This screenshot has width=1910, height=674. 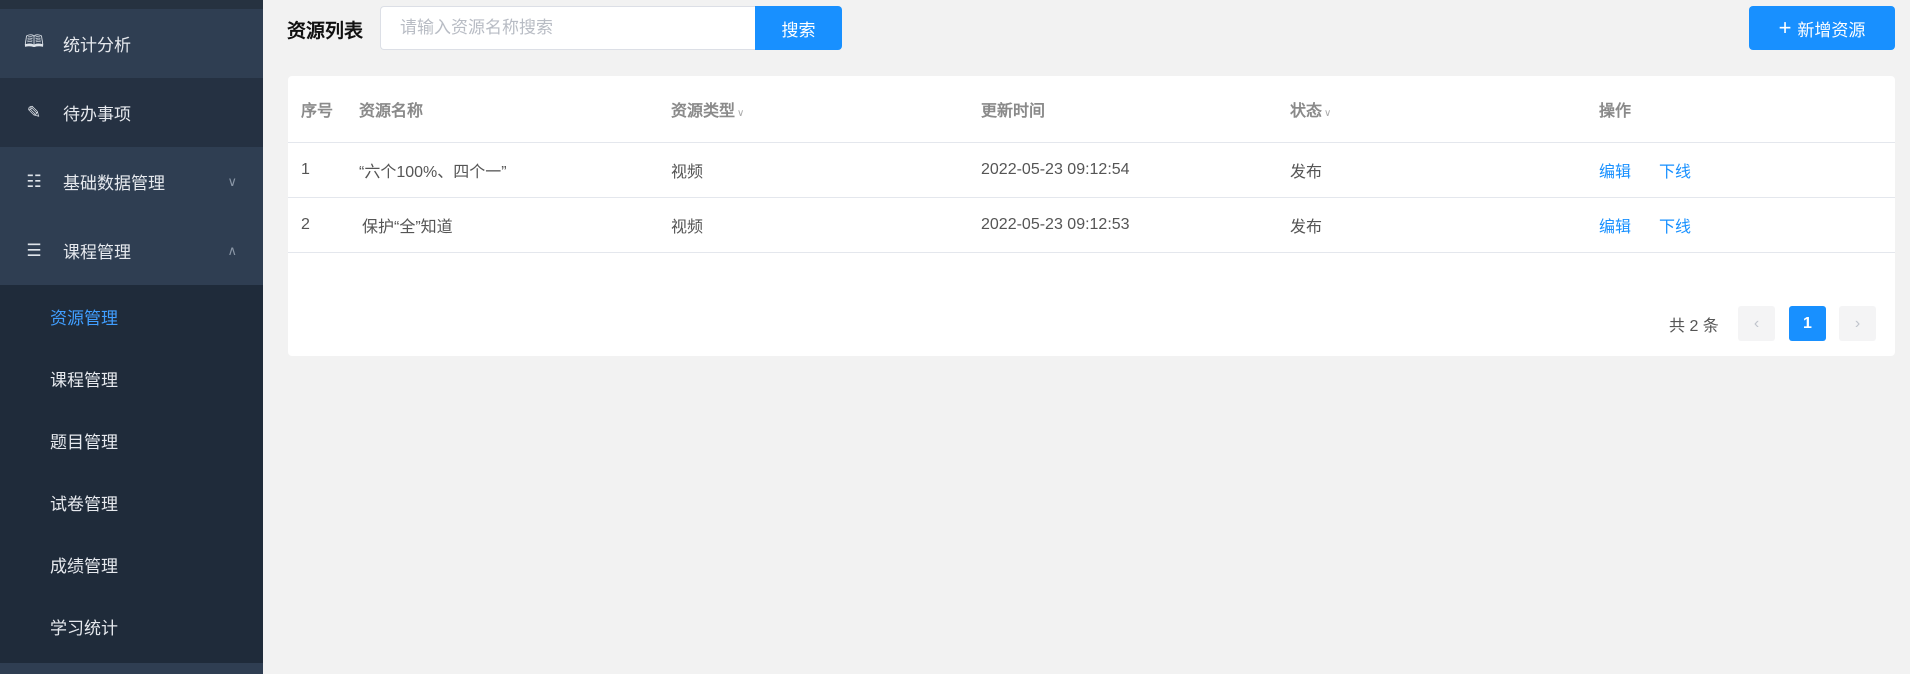 What do you see at coordinates (1785, 27) in the screenshot?
I see `plus-icon: +` at bounding box center [1785, 27].